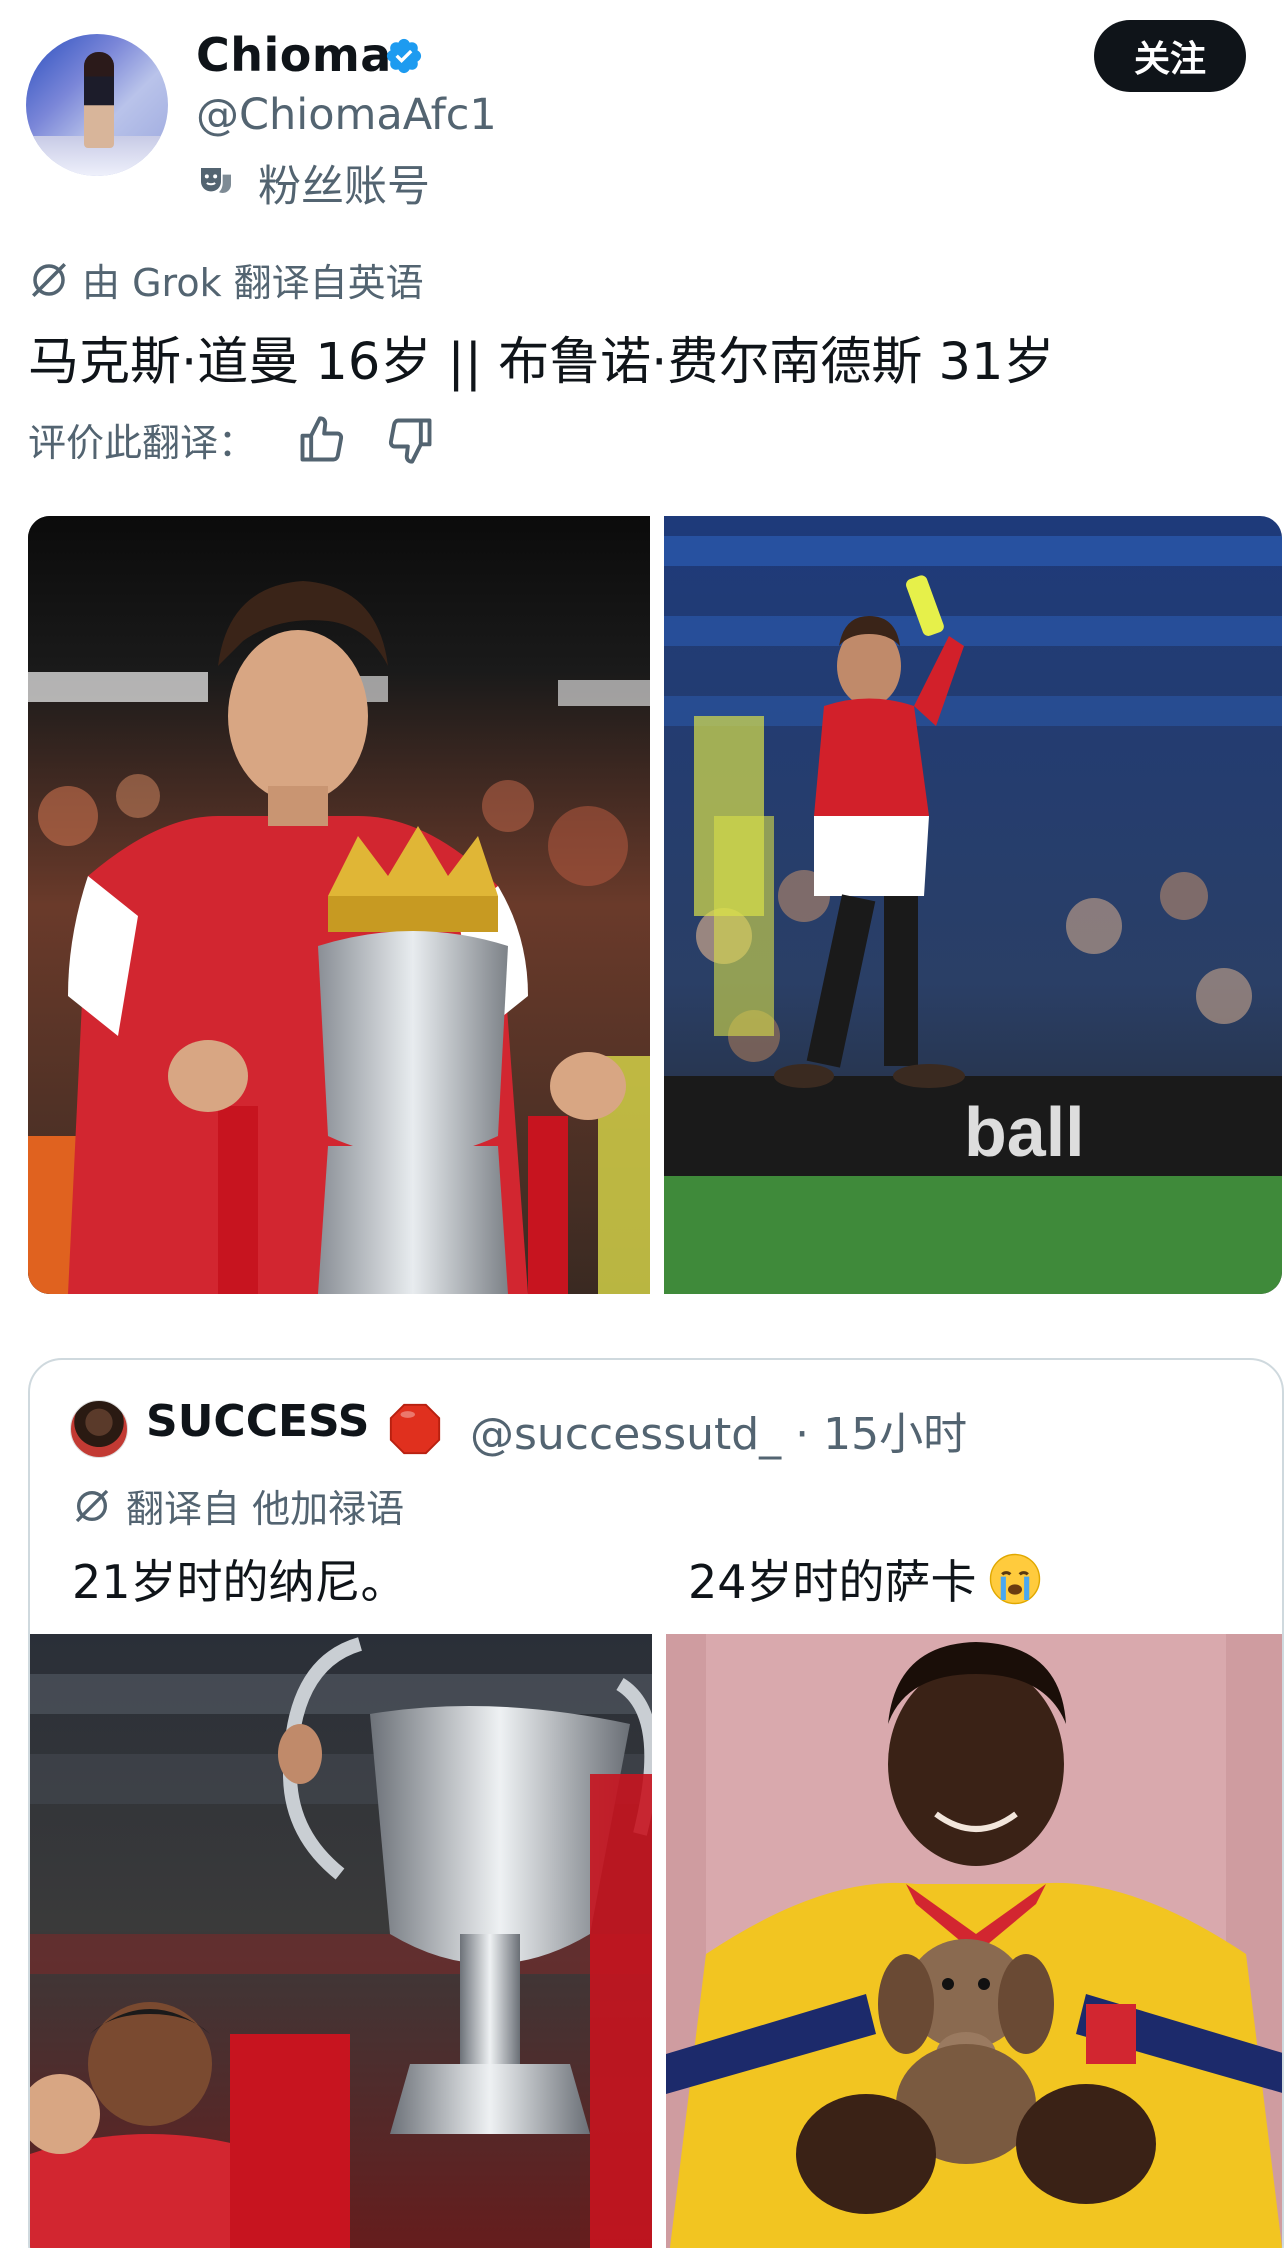 The width and height of the screenshot is (1284, 2248). Describe the element at coordinates (257, 1421) in the screenshot. I see `quoted-author-name: SUCCESS` at that location.